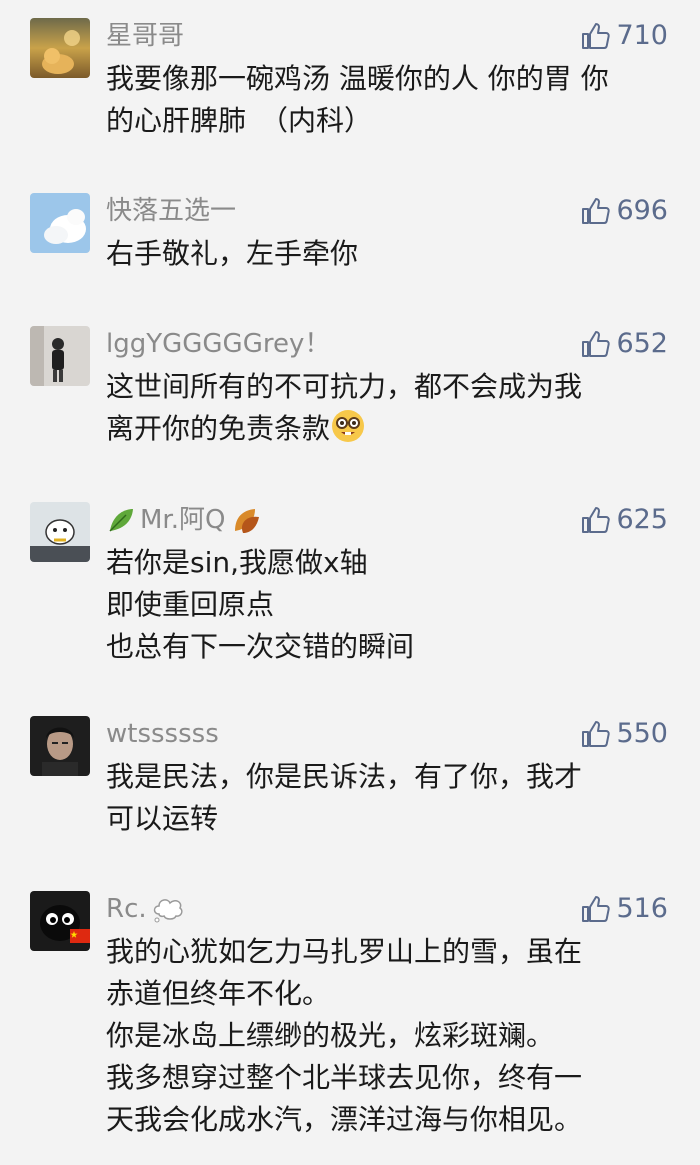  What do you see at coordinates (344, 776) in the screenshot?
I see `comment-line: 我是民法，你是民诉法，有了你，我才` at bounding box center [344, 776].